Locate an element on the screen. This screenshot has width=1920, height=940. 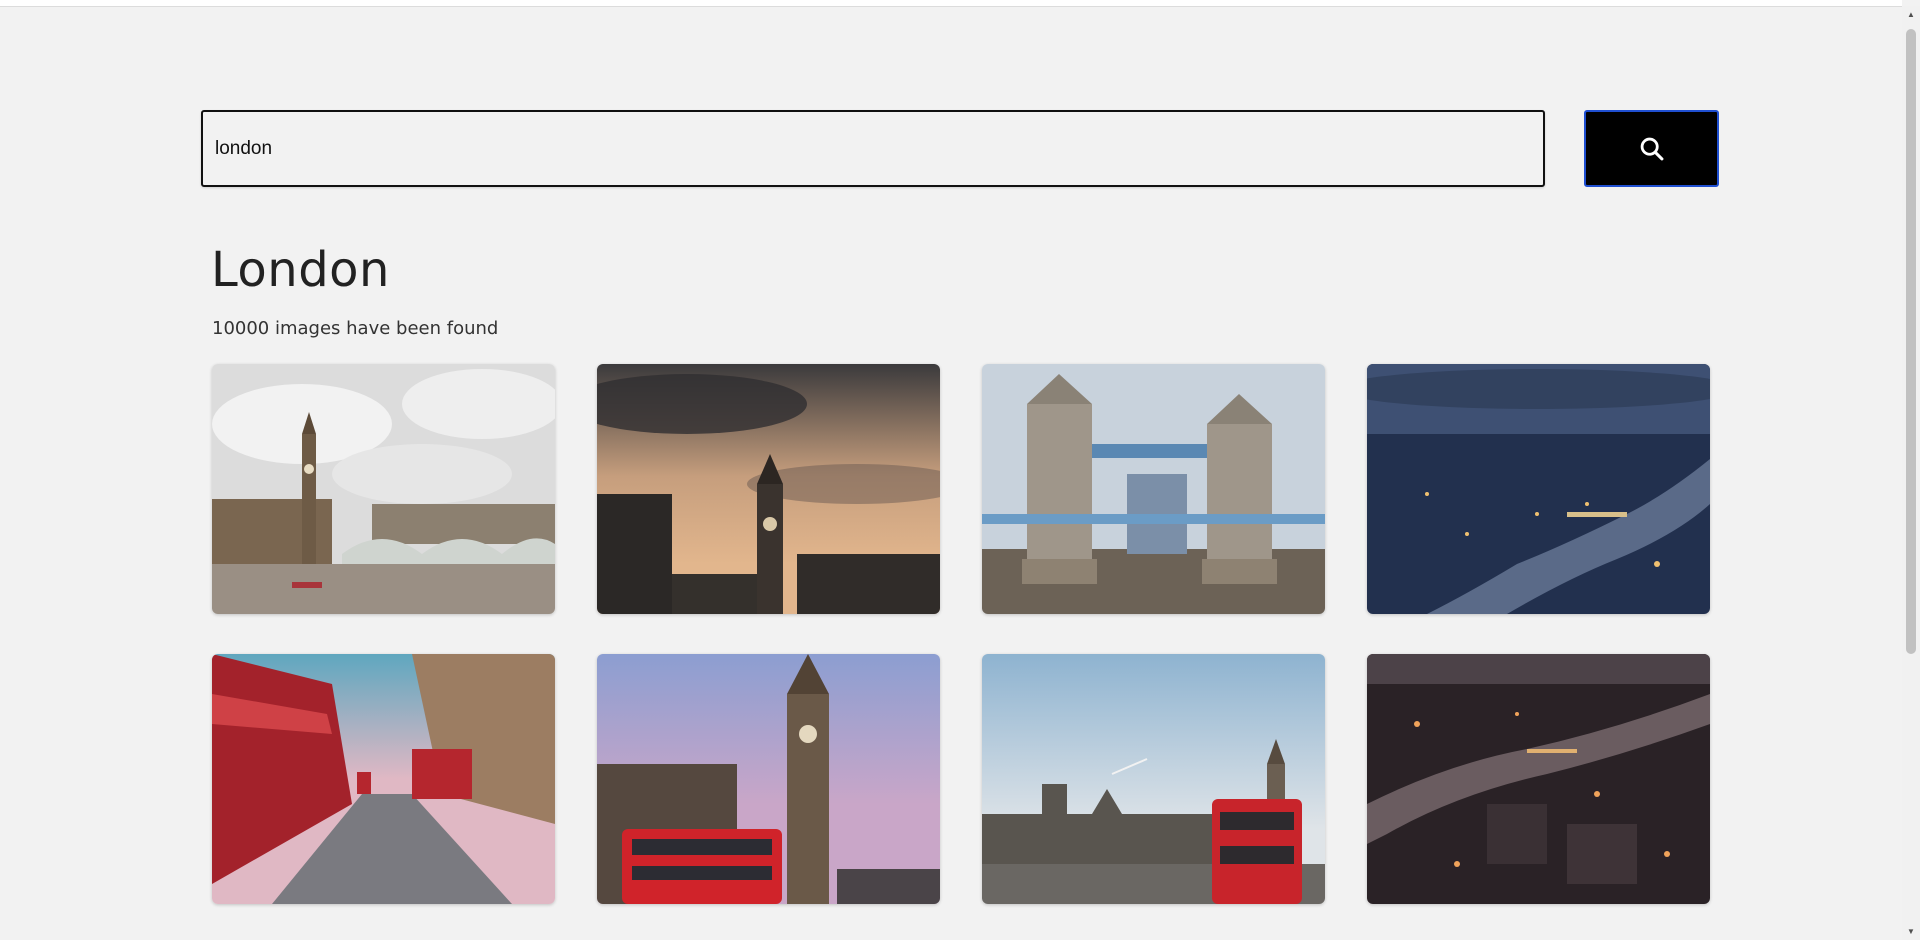
parliament-red-bus-icon is located at coordinates (1153, 779).